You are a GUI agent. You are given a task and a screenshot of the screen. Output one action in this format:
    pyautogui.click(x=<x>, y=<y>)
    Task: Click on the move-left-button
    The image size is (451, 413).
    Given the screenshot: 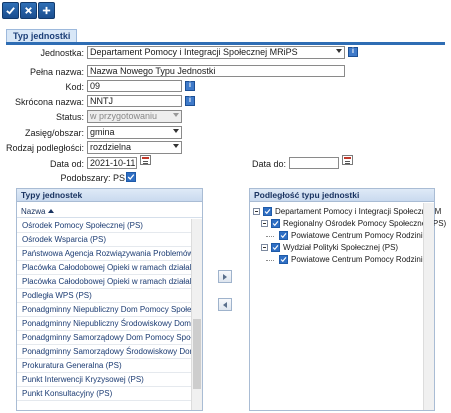 What is the action you would take?
    pyautogui.click(x=225, y=304)
    